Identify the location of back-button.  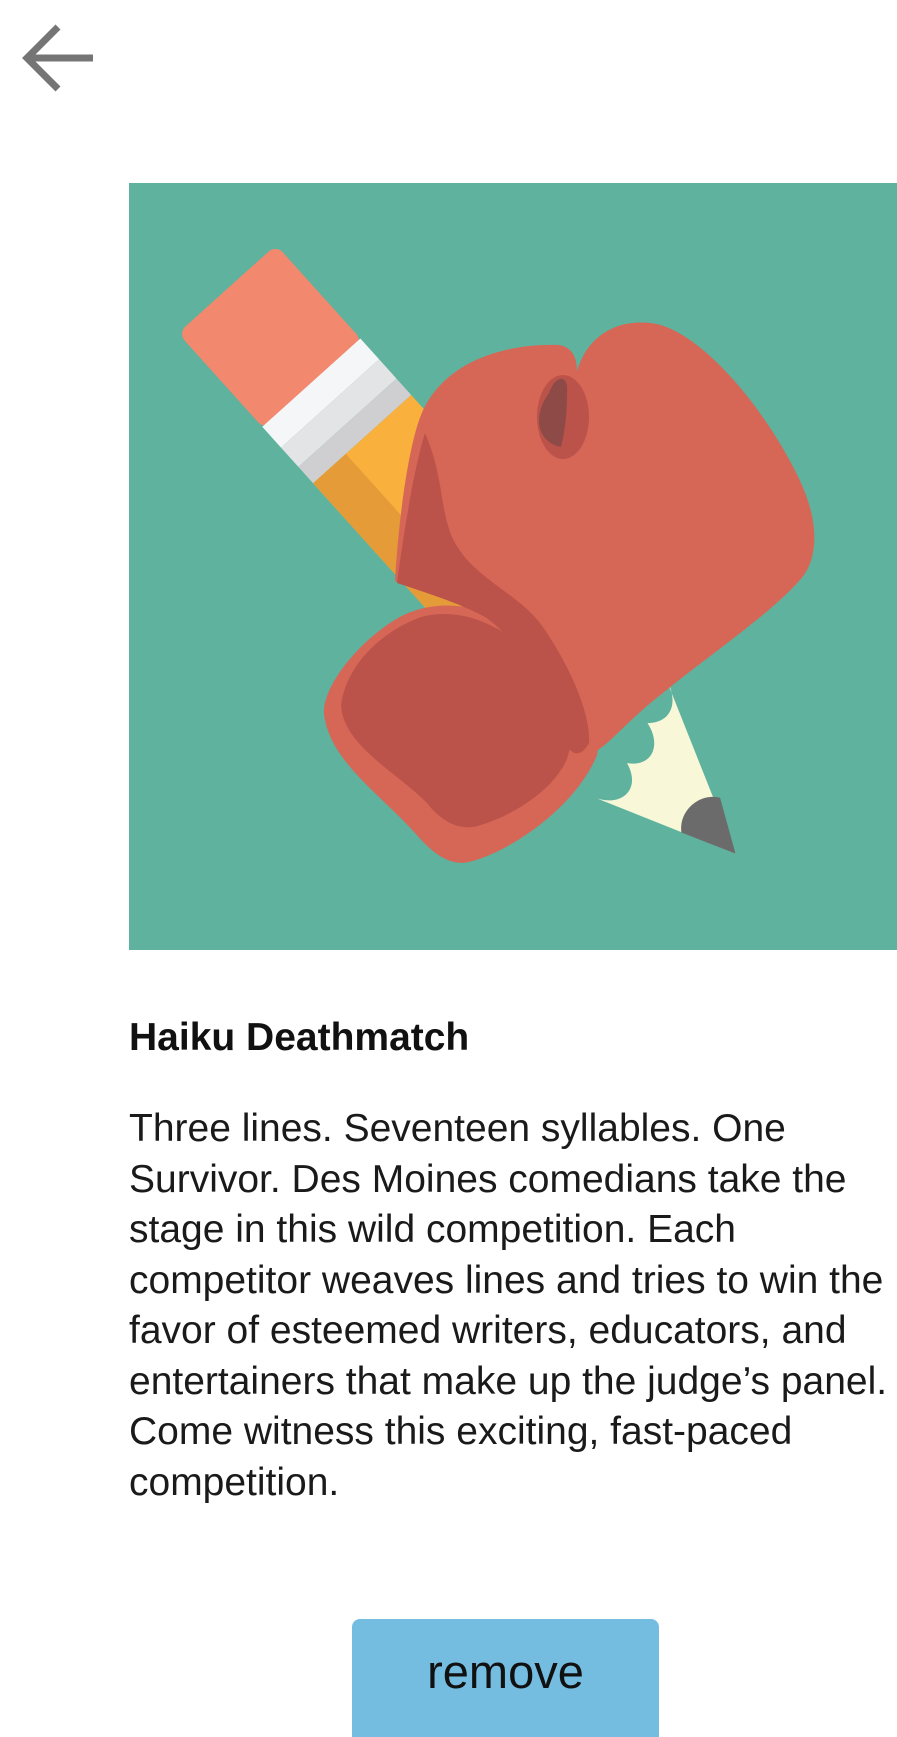
(58, 58).